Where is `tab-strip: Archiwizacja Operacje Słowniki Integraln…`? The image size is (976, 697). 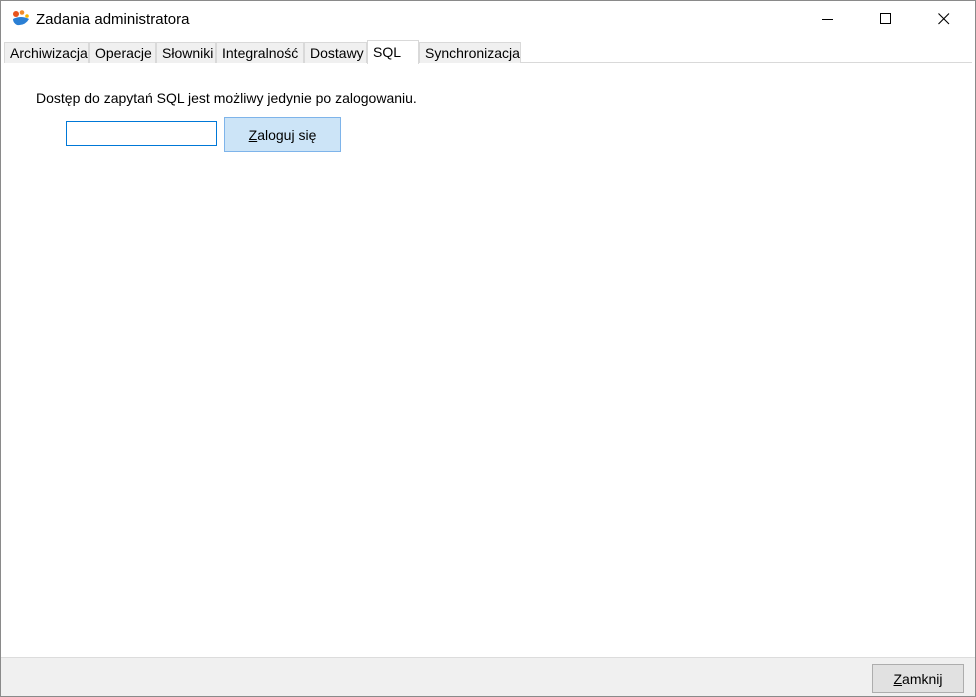
tab-strip: Archiwizacja Operacje Słowniki Integraln… is located at coordinates (488, 52).